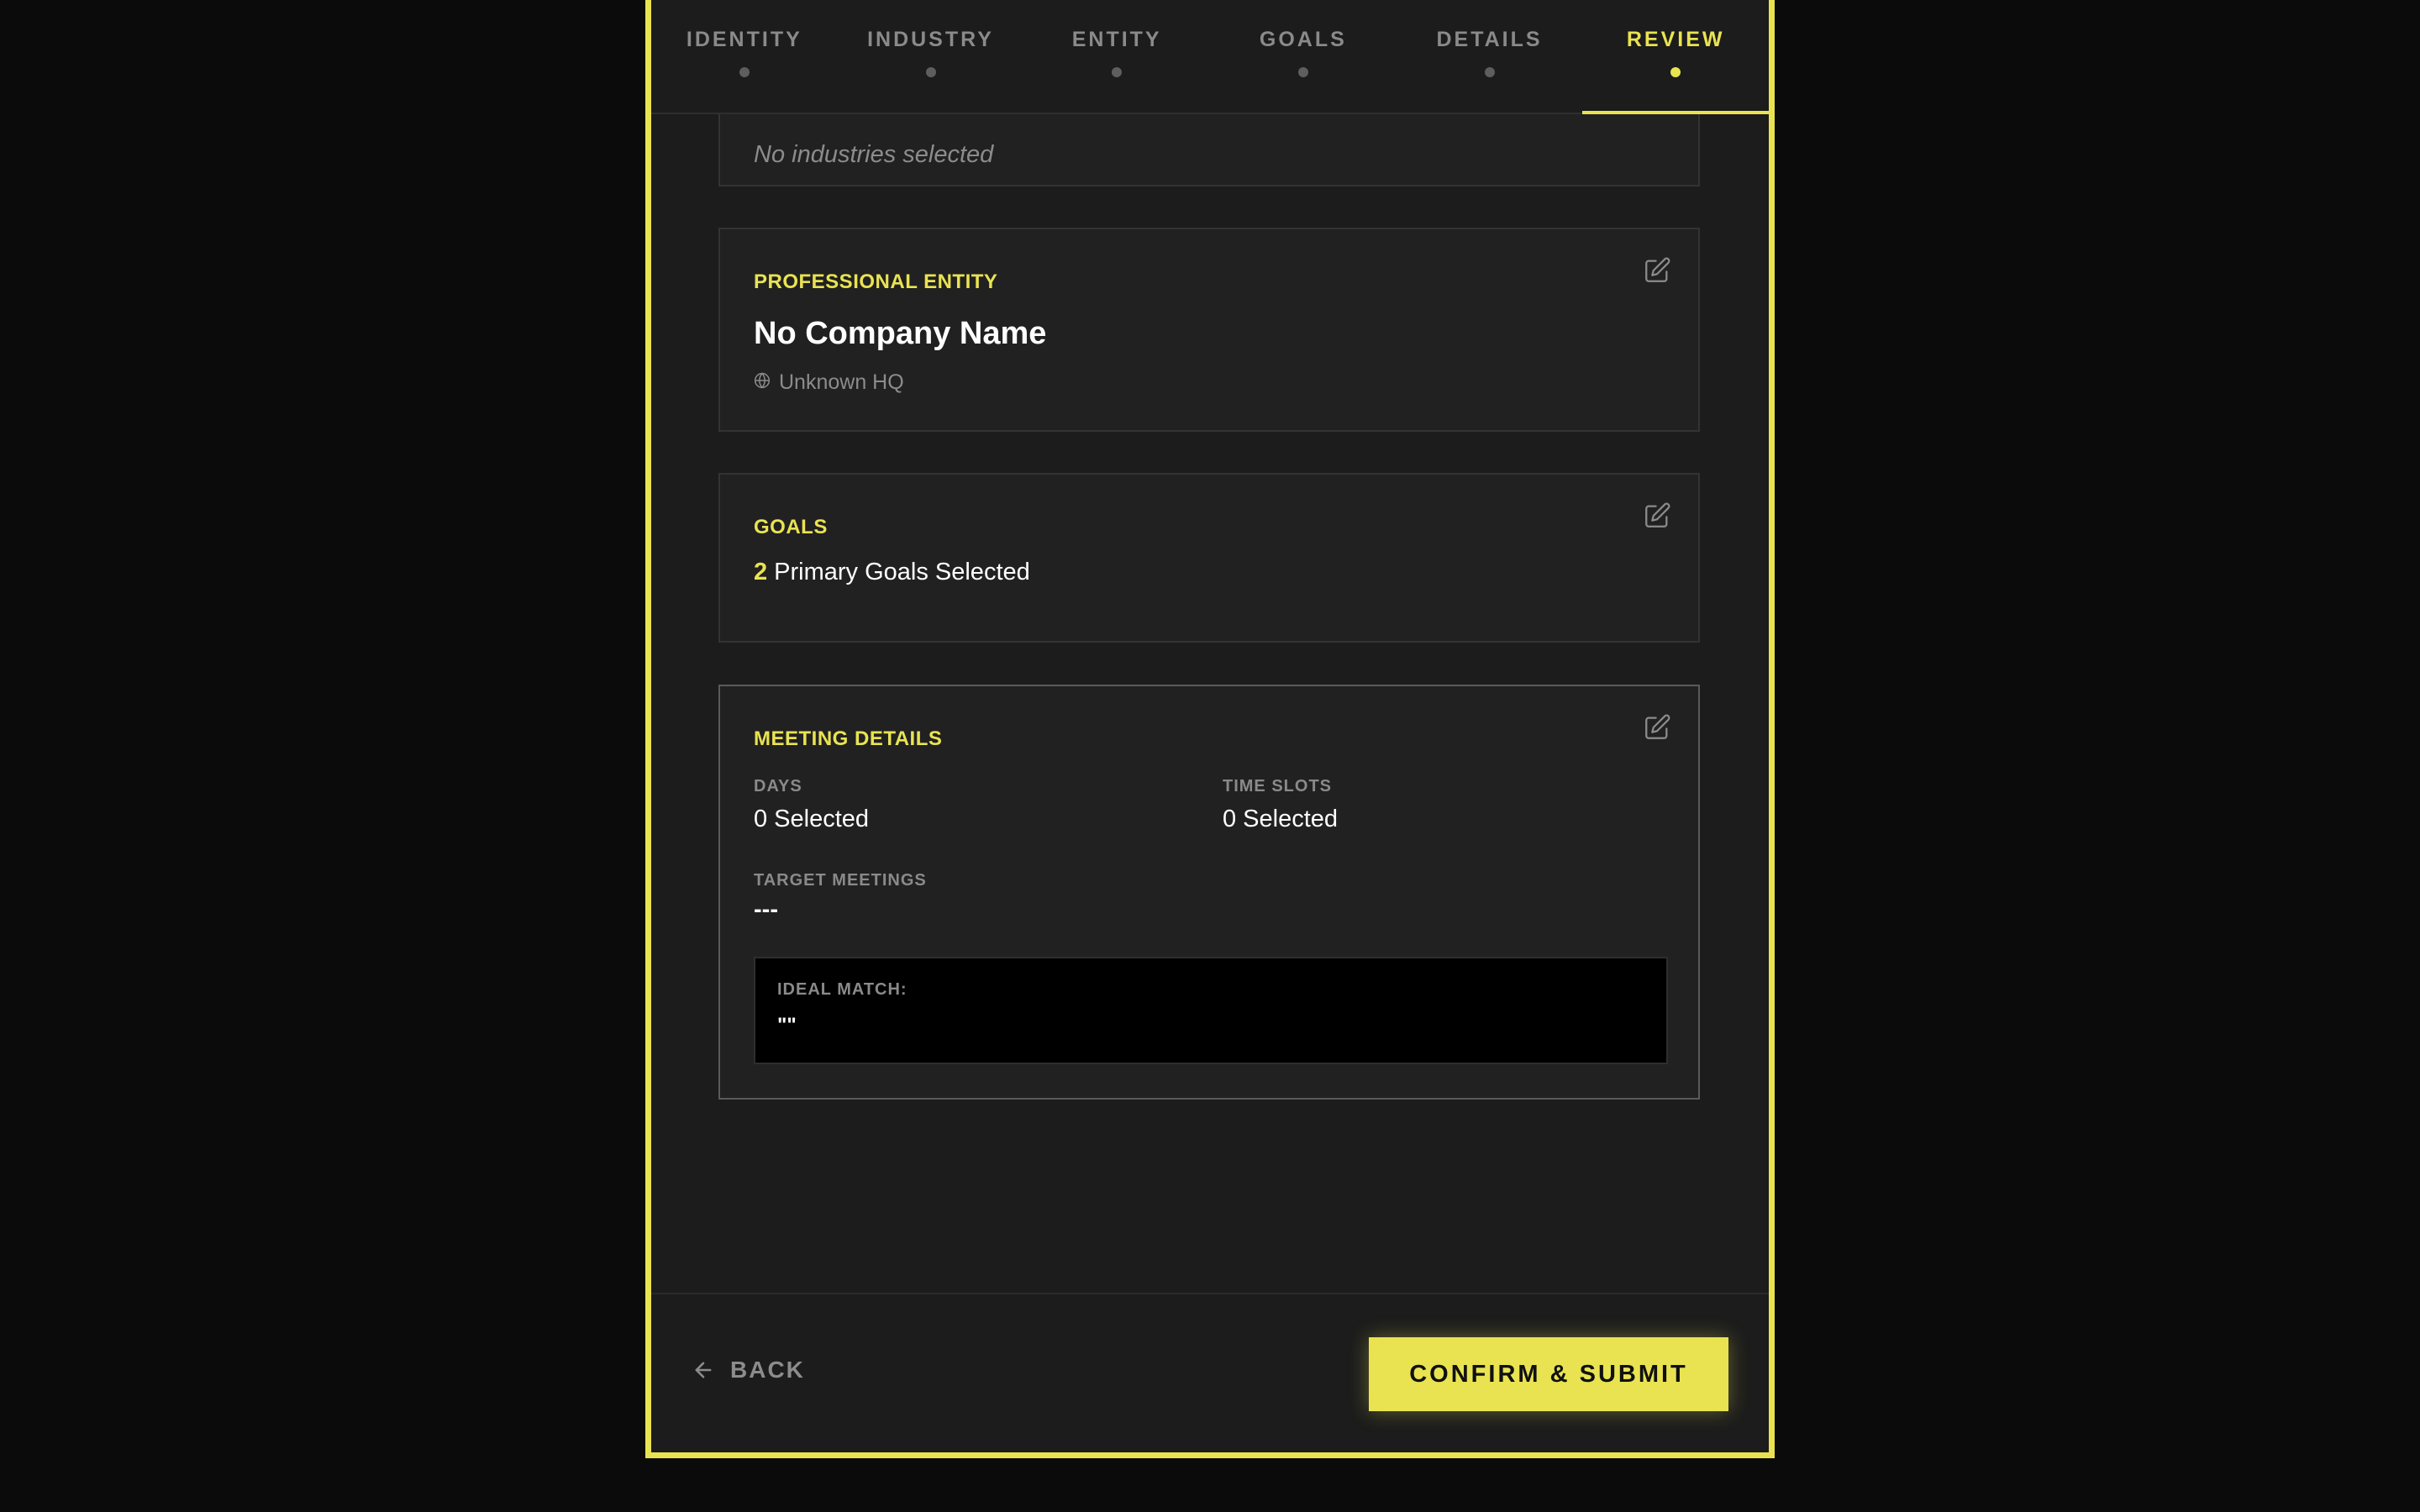  I want to click on goals-count: 2, so click(761, 572).